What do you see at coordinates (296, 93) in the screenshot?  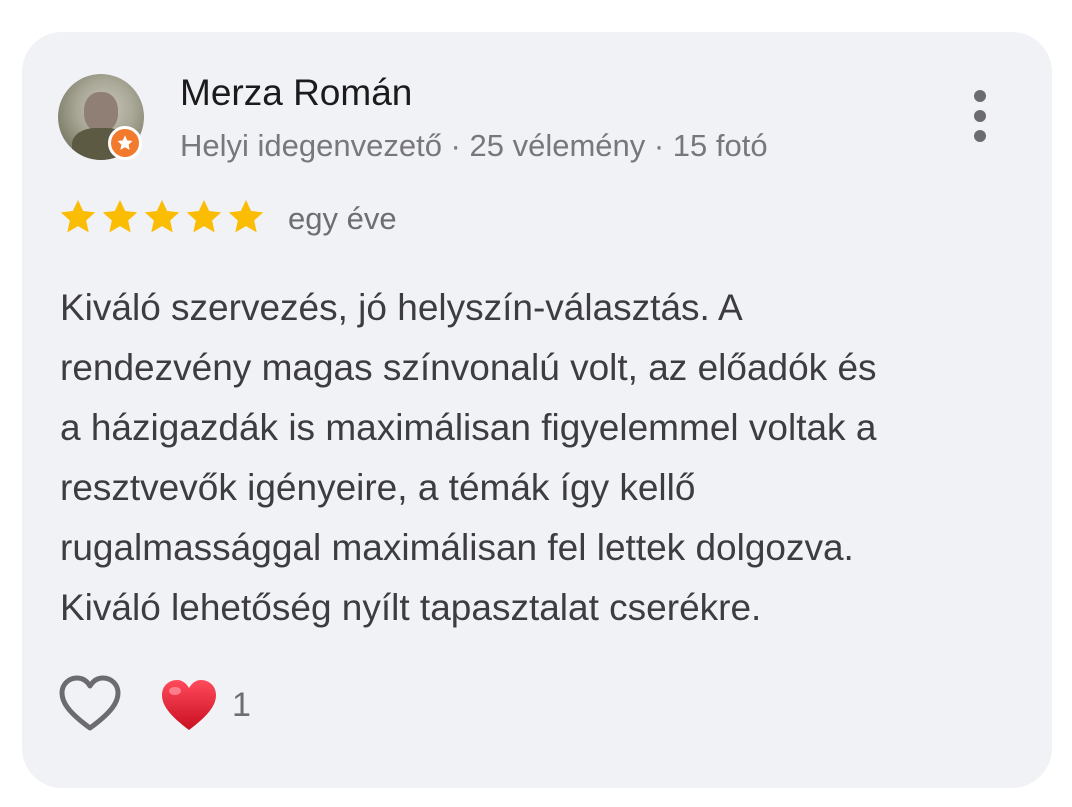 I see `reviewer-name: Merza Román` at bounding box center [296, 93].